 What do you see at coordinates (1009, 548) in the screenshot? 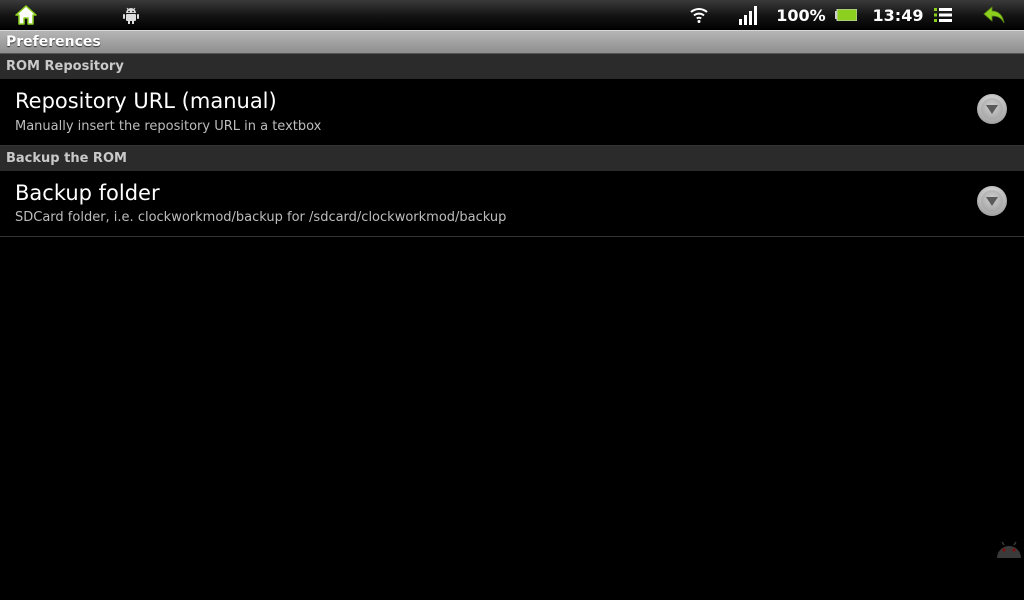
I see `android-mascot-icon` at bounding box center [1009, 548].